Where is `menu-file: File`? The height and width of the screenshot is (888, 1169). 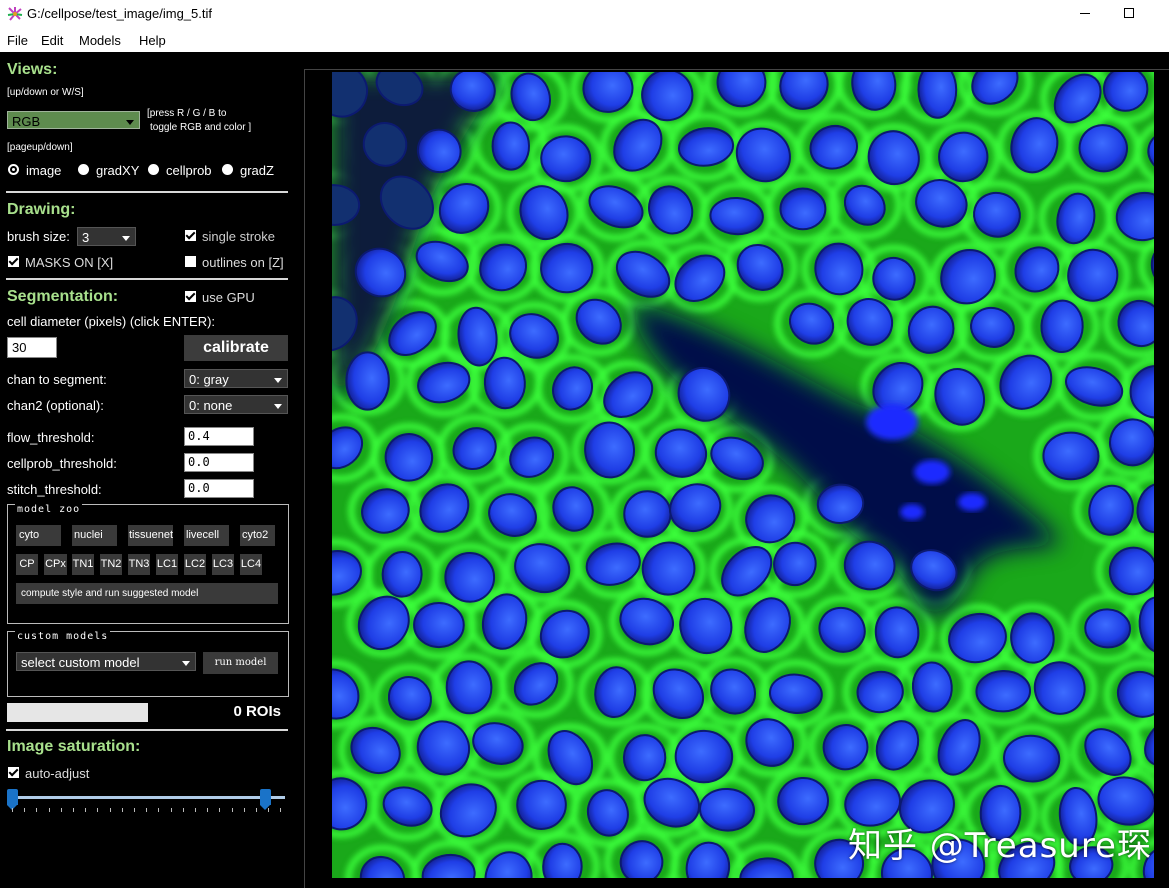 menu-file: File is located at coordinates (17, 40).